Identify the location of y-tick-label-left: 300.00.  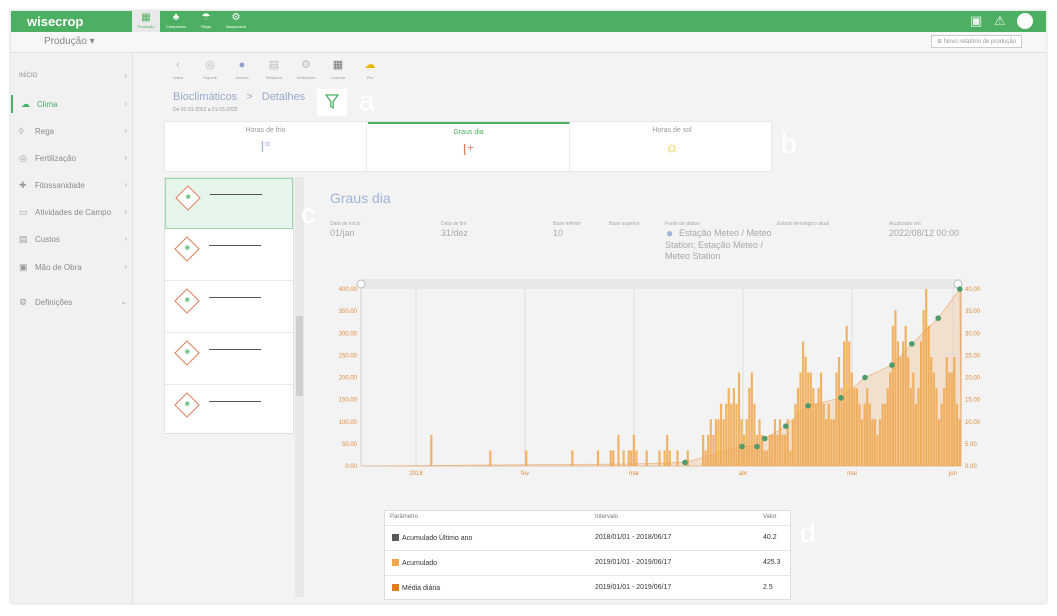
(348, 334).